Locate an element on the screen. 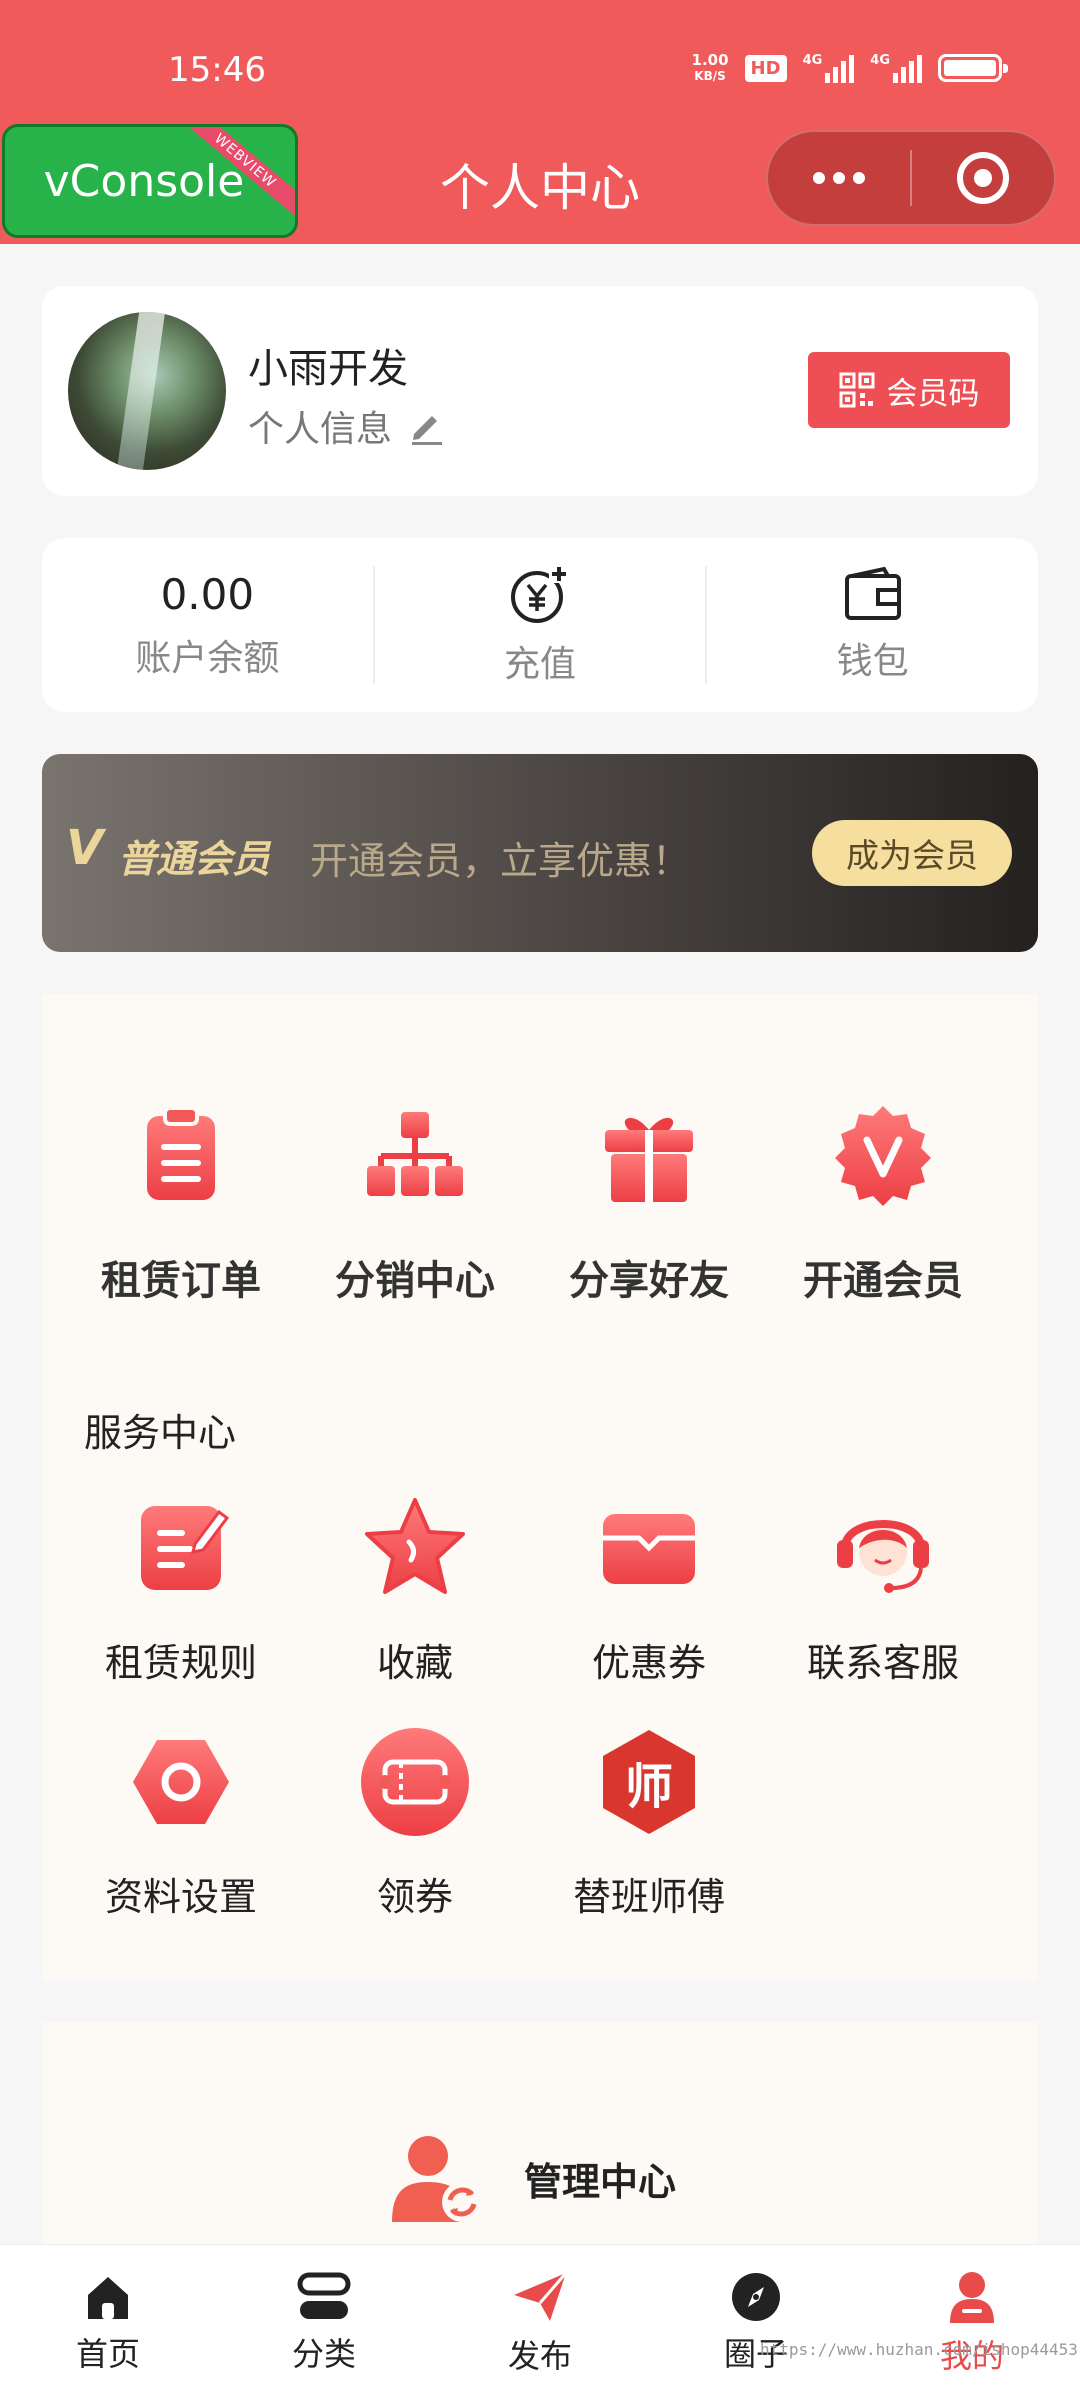 Image resolution: width=1080 pixels, height=2400 pixels. service-substitute-master: 师 替班师傅 is located at coordinates (649, 1823).